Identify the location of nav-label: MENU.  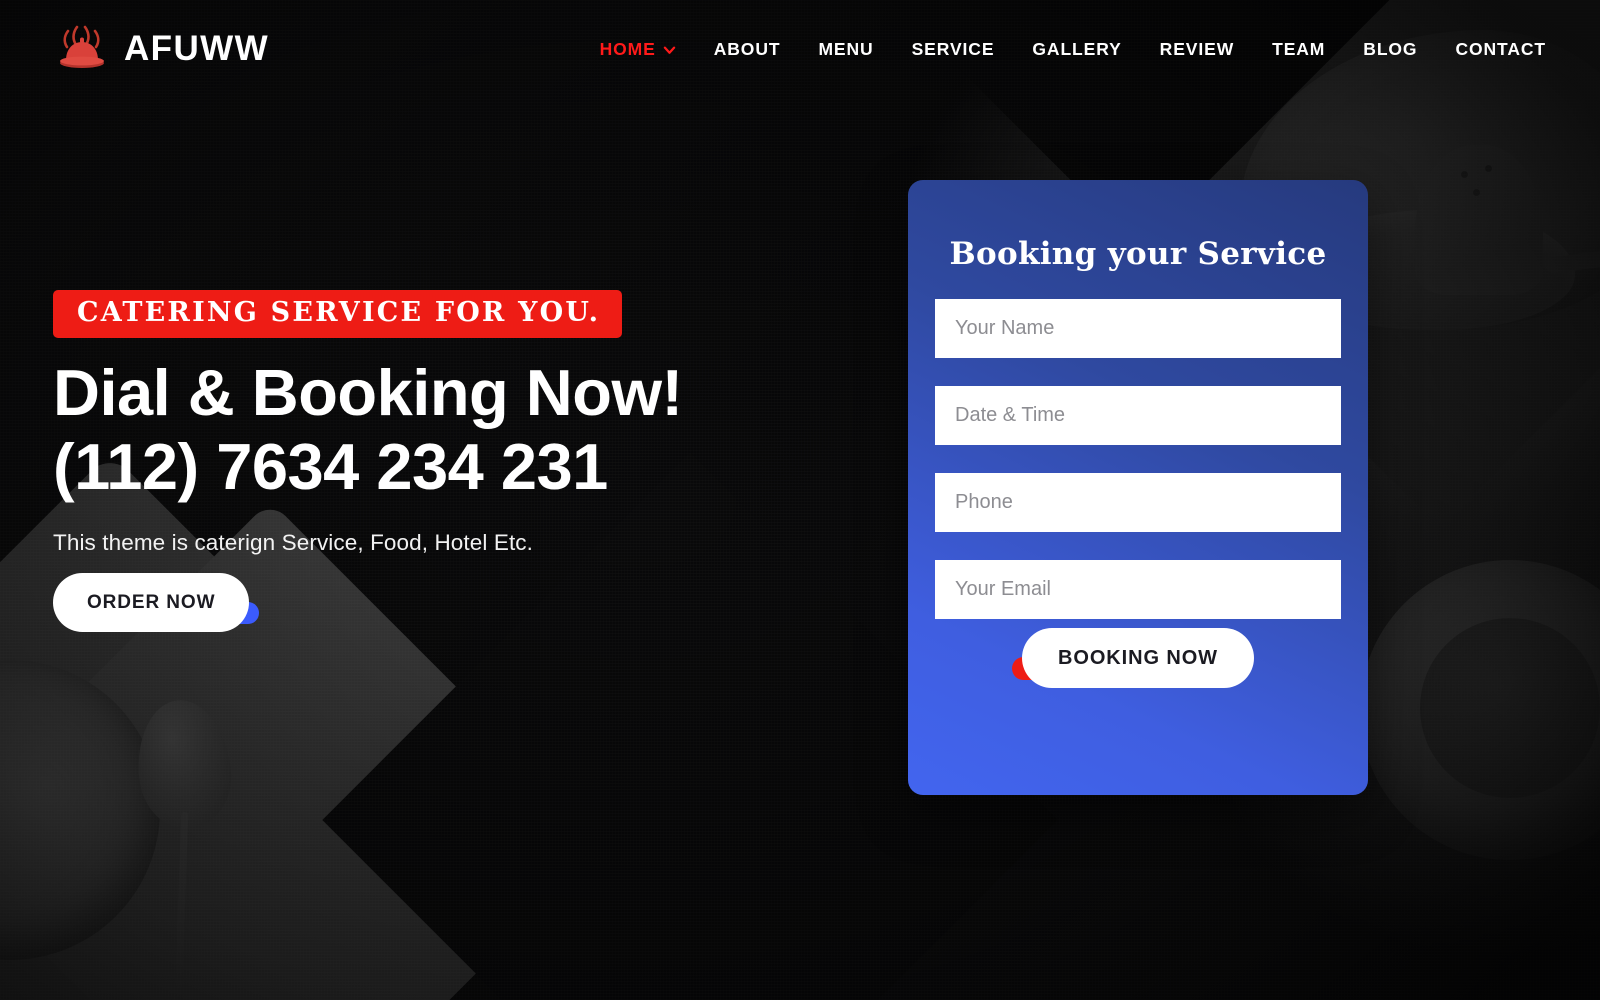
(846, 48).